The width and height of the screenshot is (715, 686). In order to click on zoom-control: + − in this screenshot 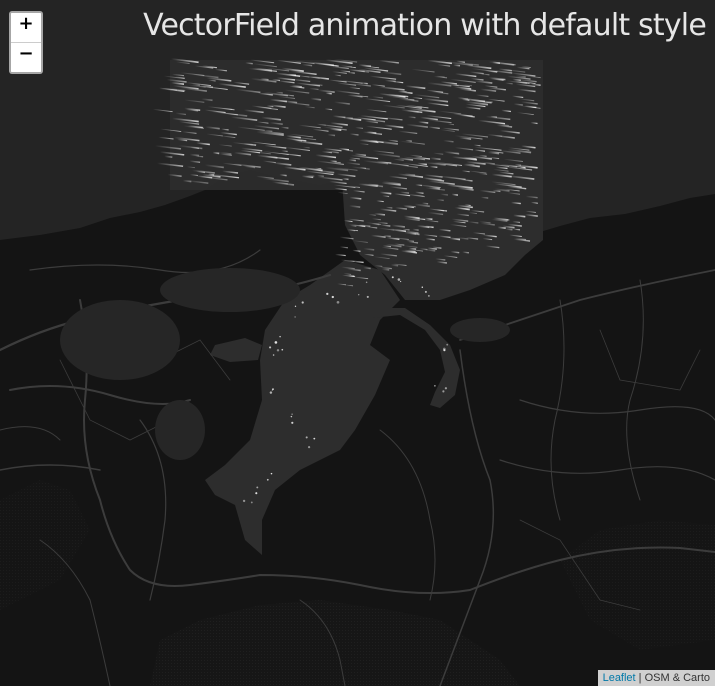, I will do `click(26, 42)`.